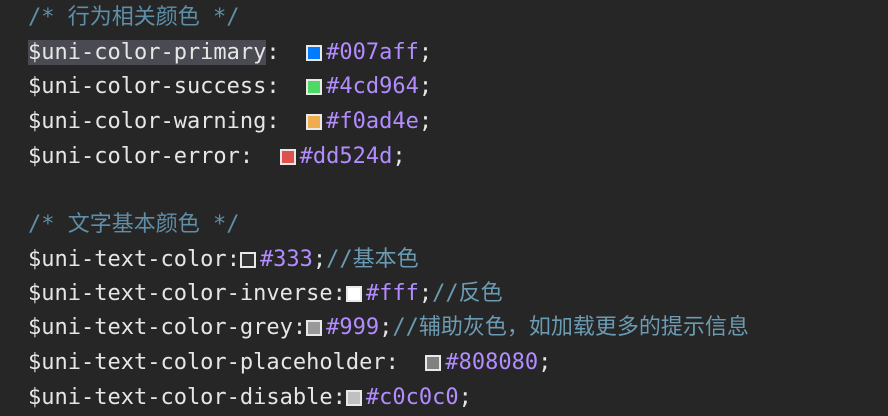  I want to click on comment-text-colors: /* 文字基本颜色 */, so click(134, 224).